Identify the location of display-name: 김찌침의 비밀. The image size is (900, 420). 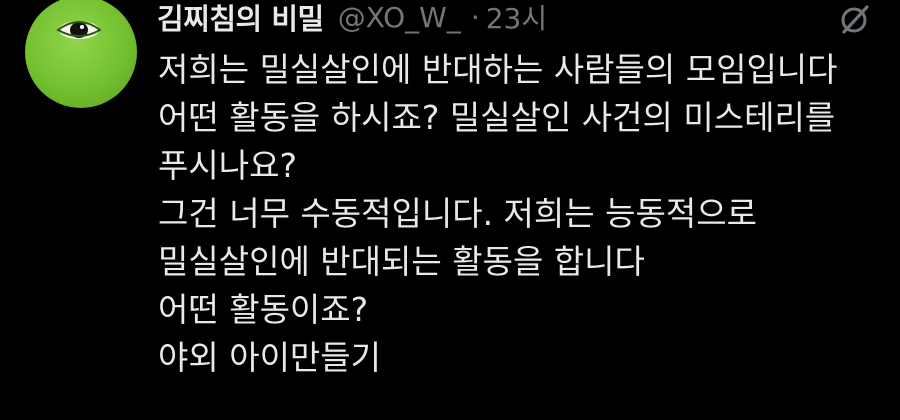
(240, 19).